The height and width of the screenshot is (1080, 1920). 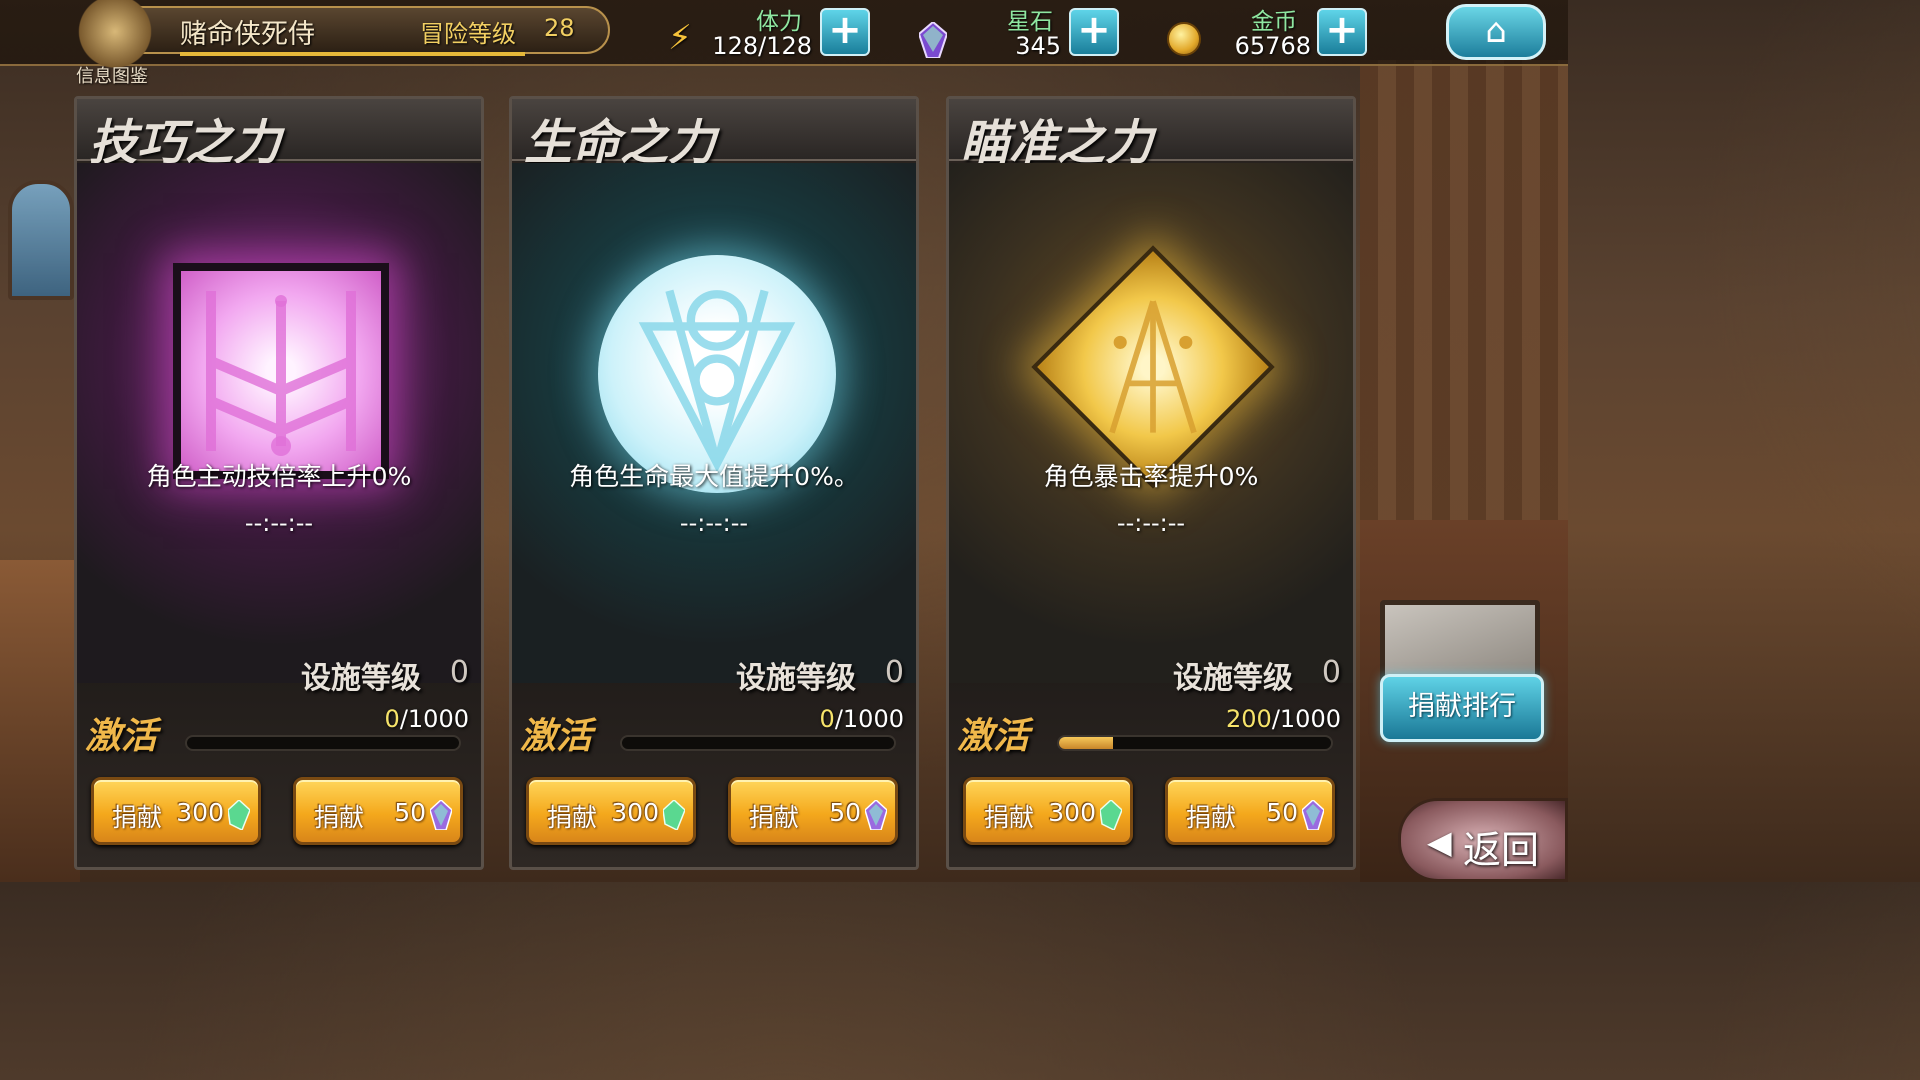 I want to click on add-stamina-button: +, so click(x=845, y=32).